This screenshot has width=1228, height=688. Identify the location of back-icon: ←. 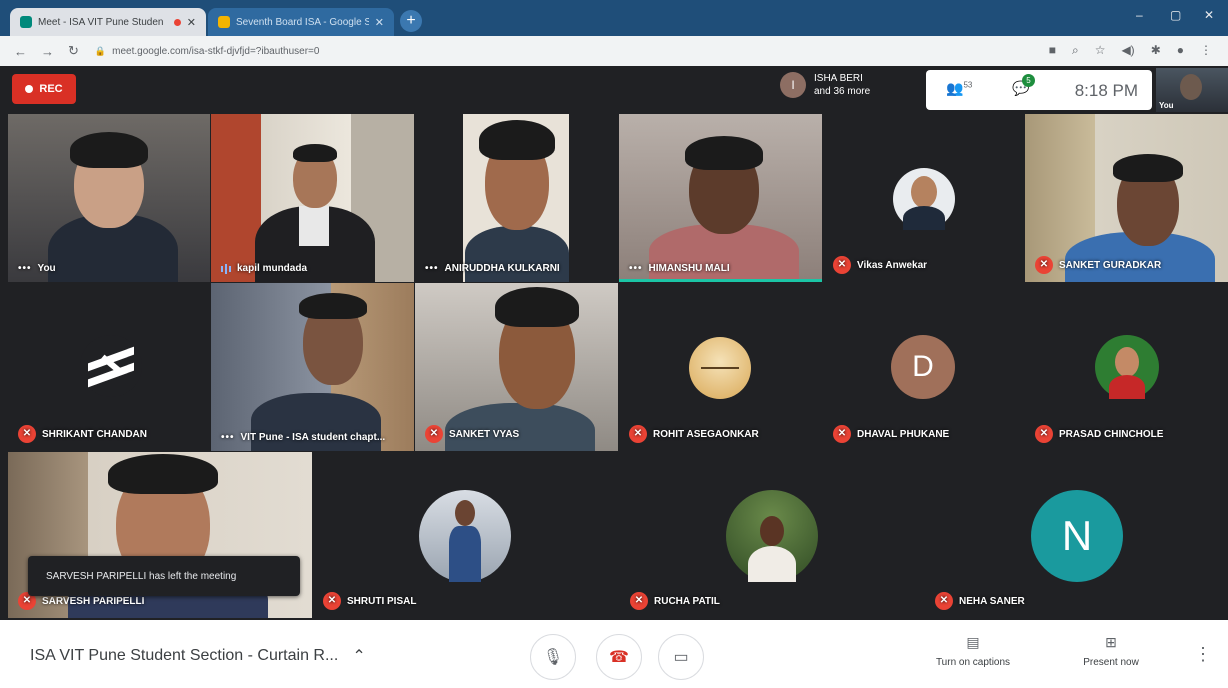
(20, 51).